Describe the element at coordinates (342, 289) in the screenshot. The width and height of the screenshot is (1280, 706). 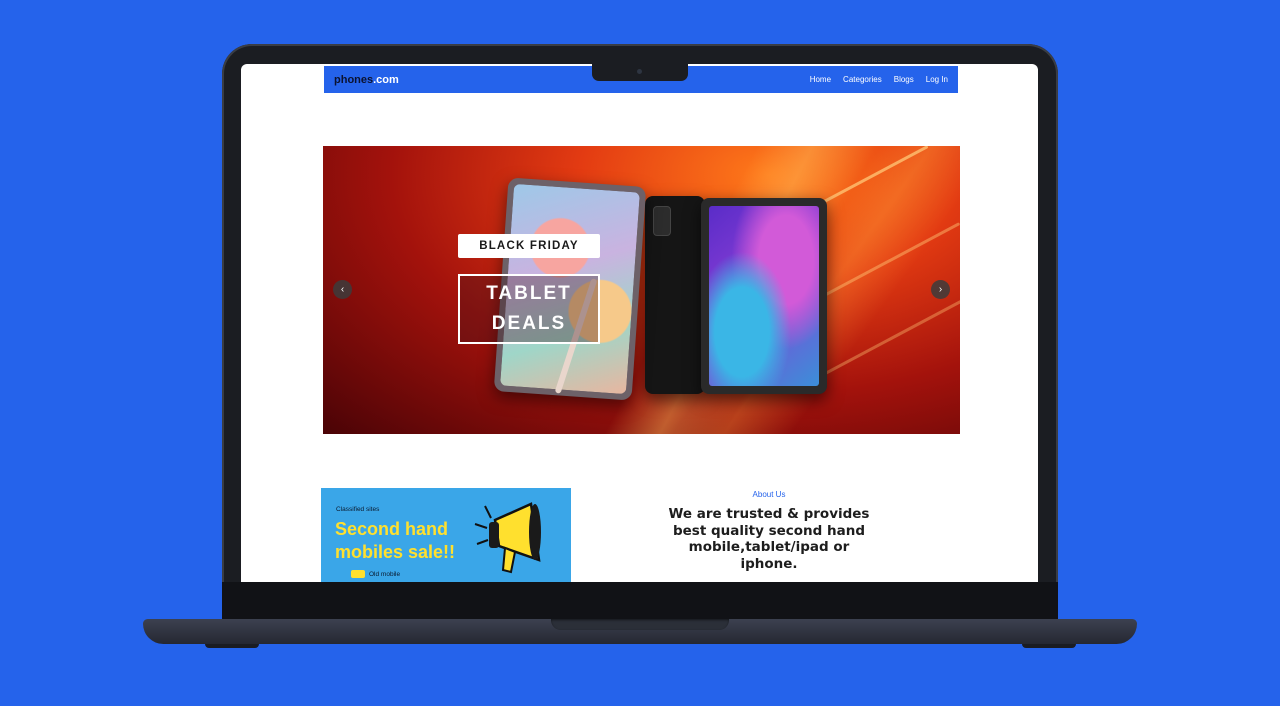
I see `carousel-prev-button: ‹` at that location.